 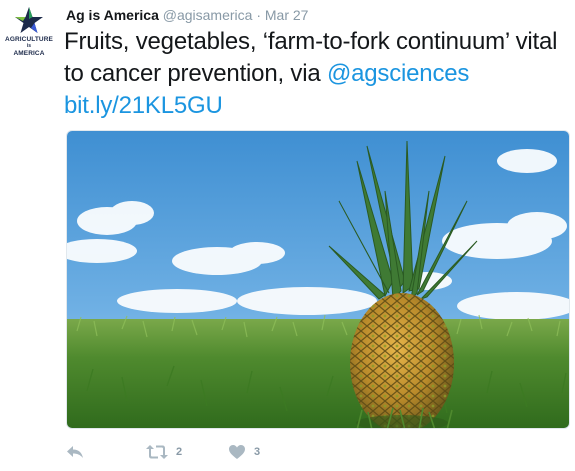 What do you see at coordinates (287, 15) in the screenshot?
I see `tweet-date: Mar 27` at bounding box center [287, 15].